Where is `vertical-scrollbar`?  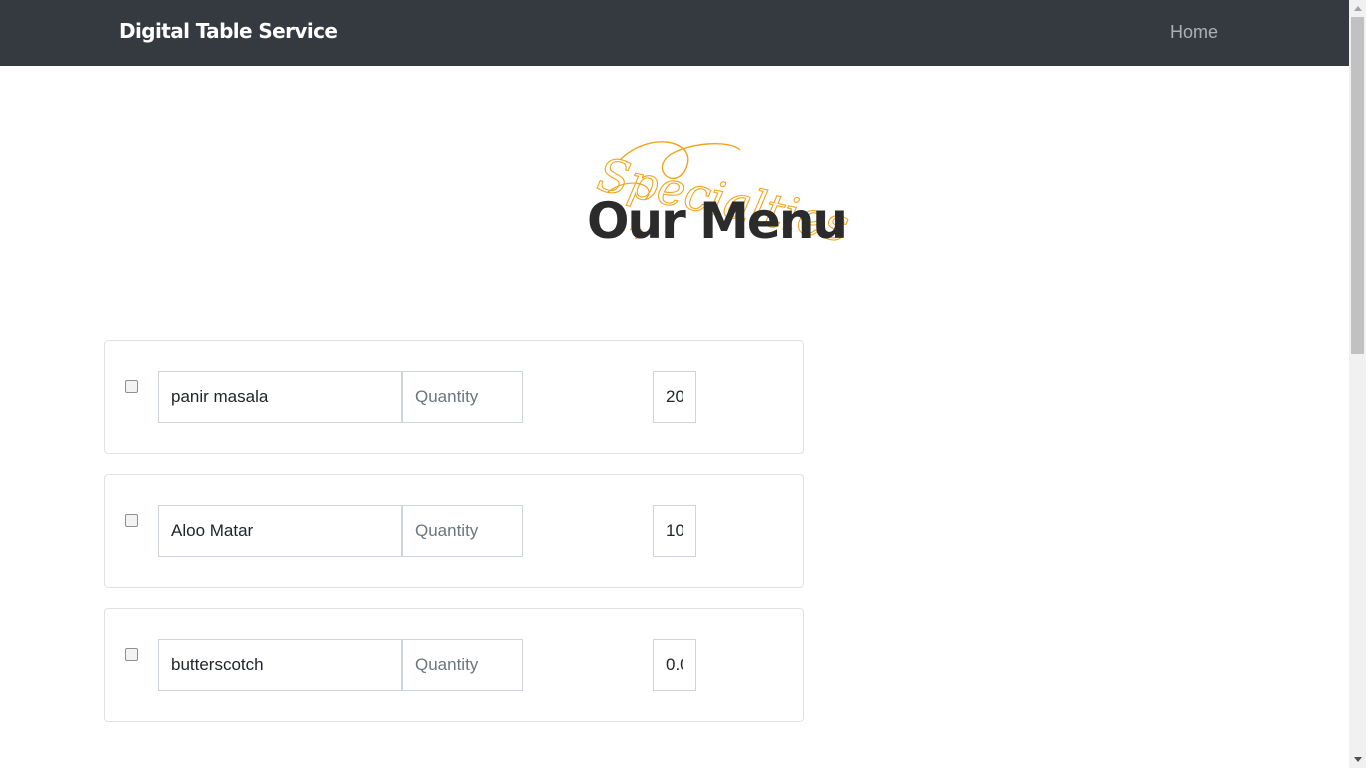
vertical-scrollbar is located at coordinates (1357, 384).